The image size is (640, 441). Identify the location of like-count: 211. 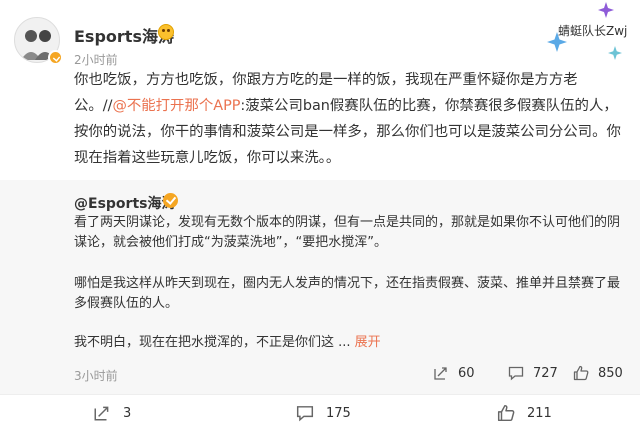
(539, 413).